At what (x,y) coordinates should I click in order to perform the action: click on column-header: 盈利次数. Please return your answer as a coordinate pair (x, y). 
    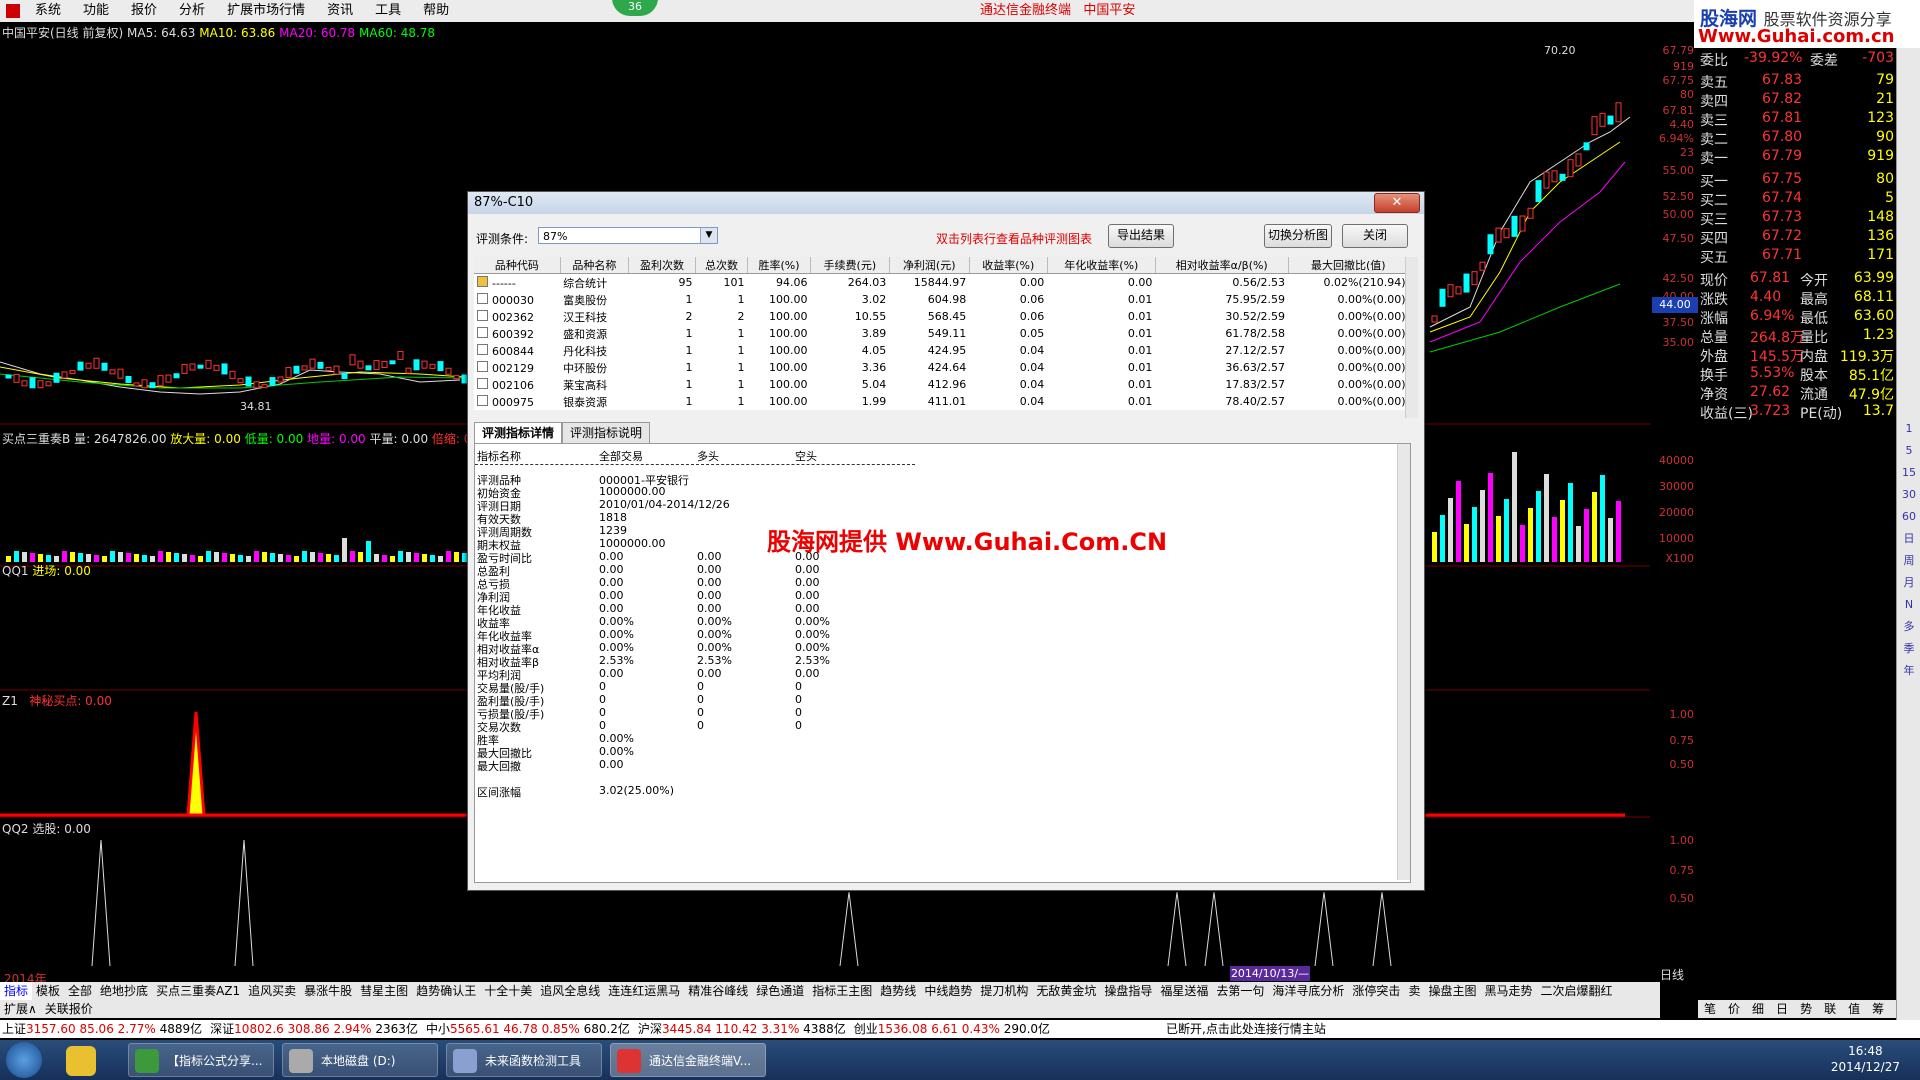
    Looking at the image, I should click on (662, 265).